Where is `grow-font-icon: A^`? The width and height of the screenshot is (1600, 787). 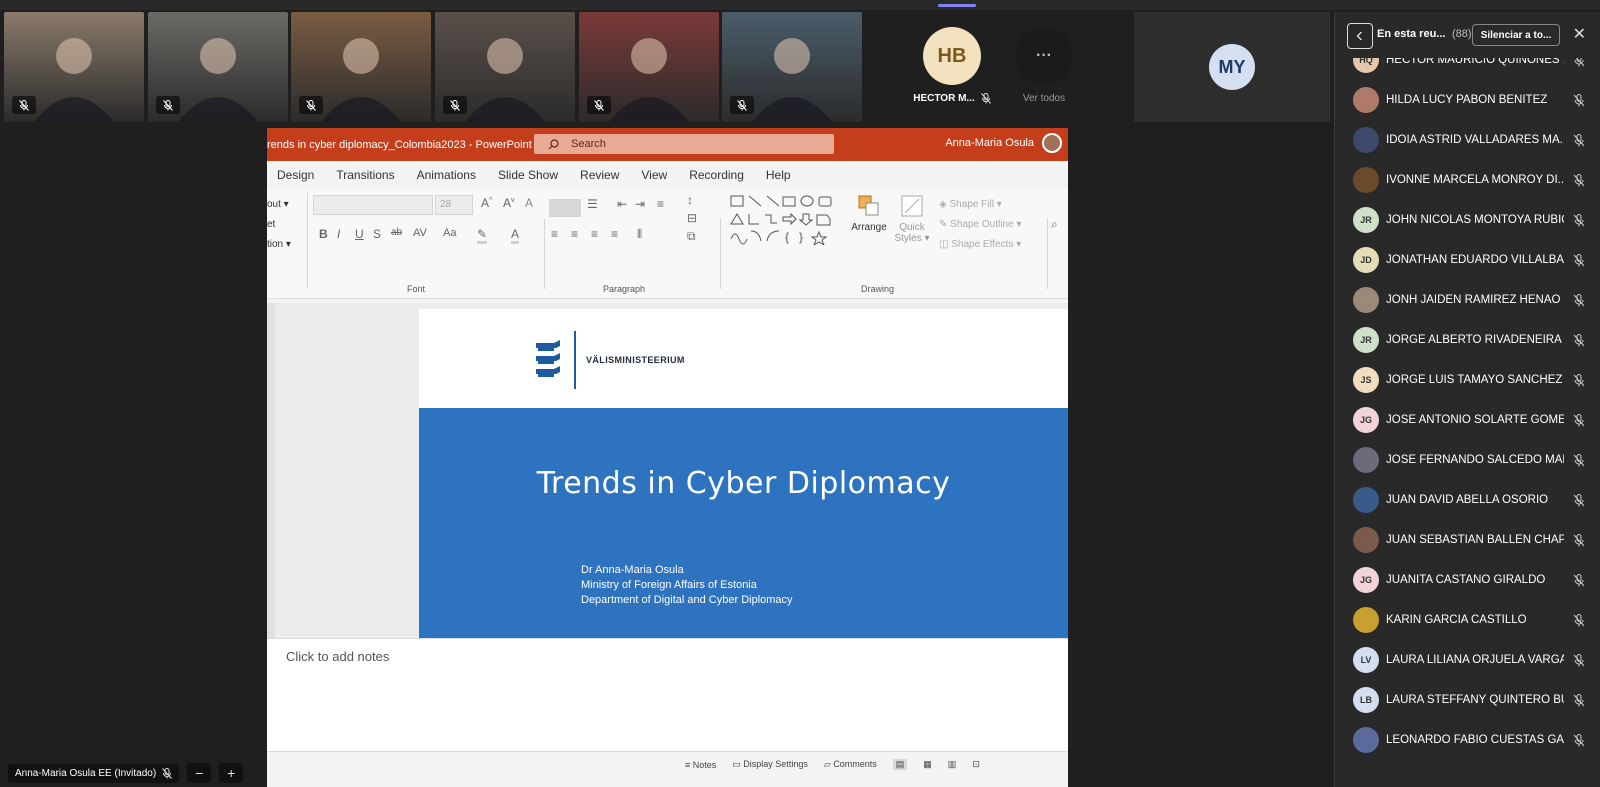 grow-font-icon: A^ is located at coordinates (486, 203).